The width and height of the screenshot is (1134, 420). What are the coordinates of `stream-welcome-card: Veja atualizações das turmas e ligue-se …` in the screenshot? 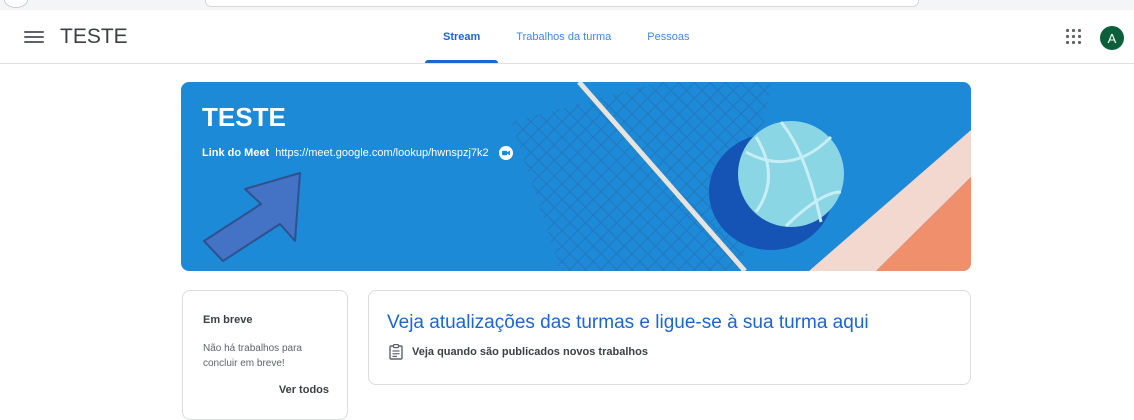 It's located at (669, 337).